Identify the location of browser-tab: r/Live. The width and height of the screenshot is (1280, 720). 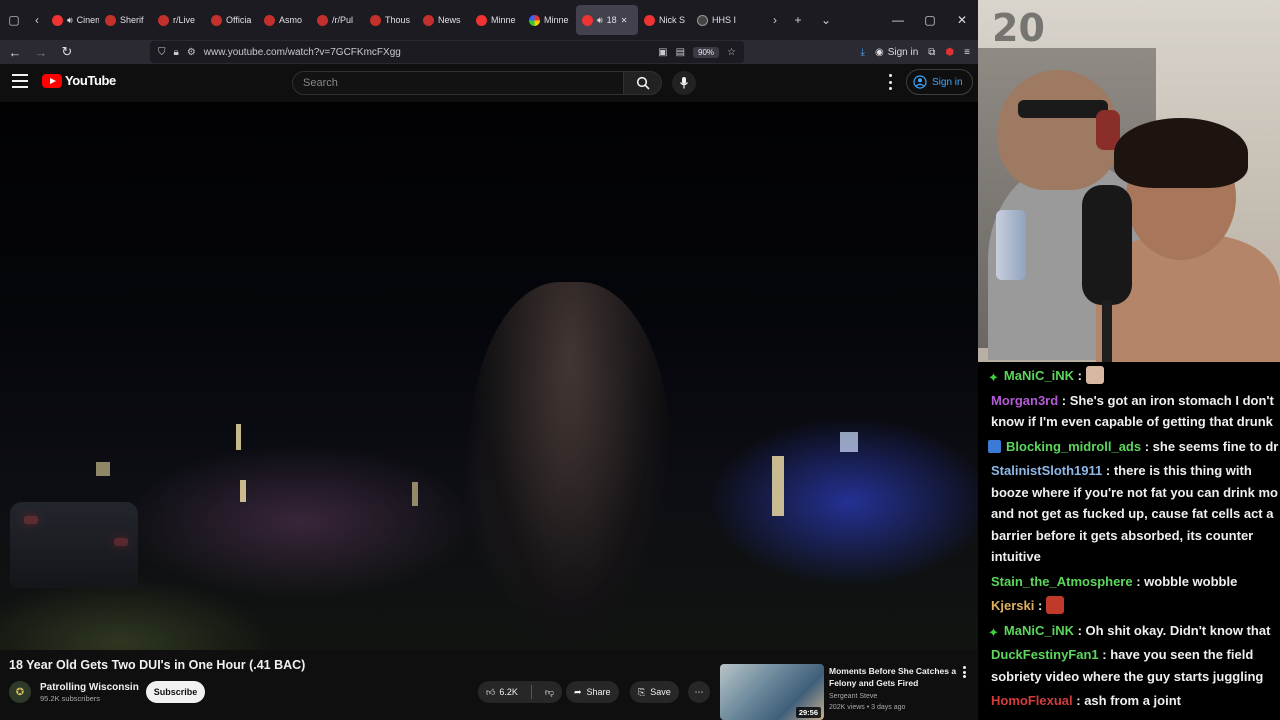
(178, 20).